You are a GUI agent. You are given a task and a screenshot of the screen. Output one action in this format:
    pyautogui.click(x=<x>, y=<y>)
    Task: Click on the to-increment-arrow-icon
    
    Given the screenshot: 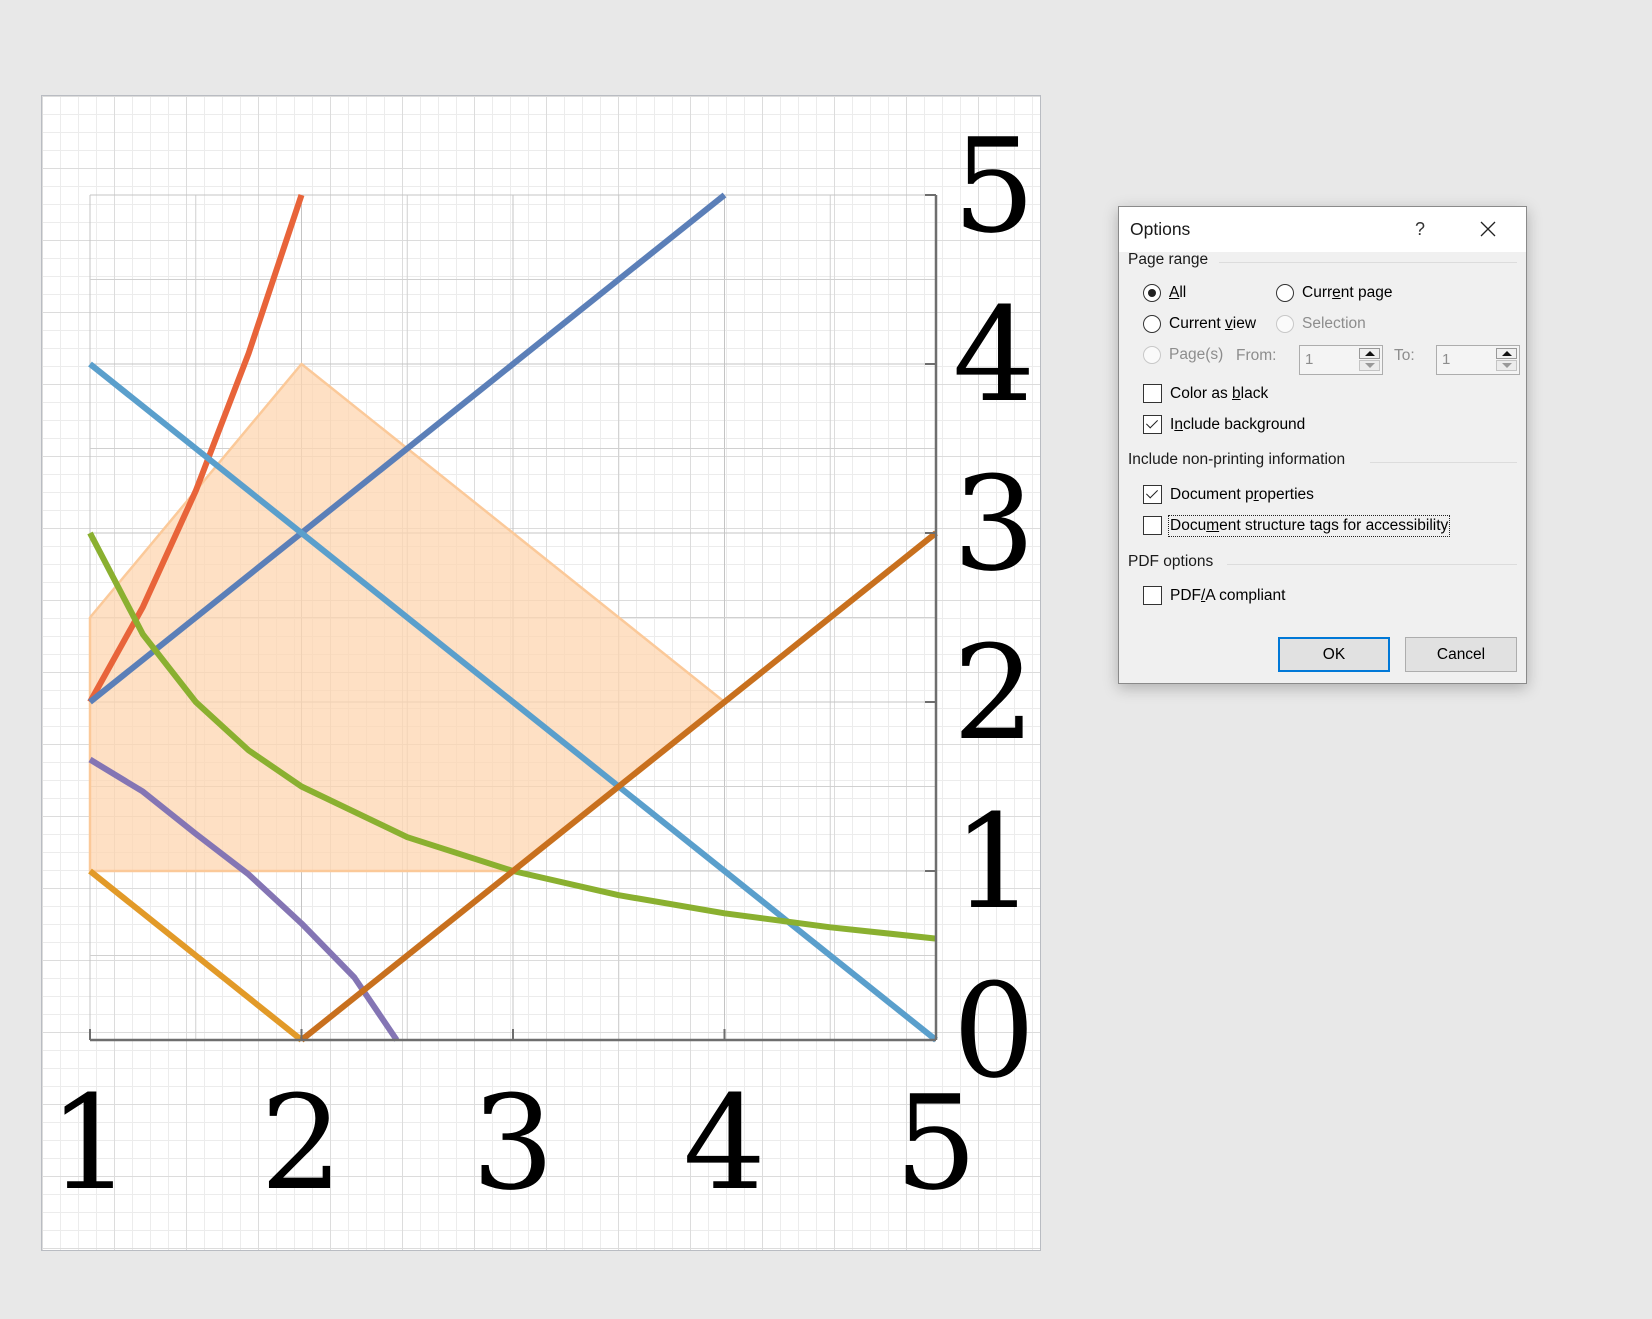 What is the action you would take?
    pyautogui.click(x=1506, y=353)
    